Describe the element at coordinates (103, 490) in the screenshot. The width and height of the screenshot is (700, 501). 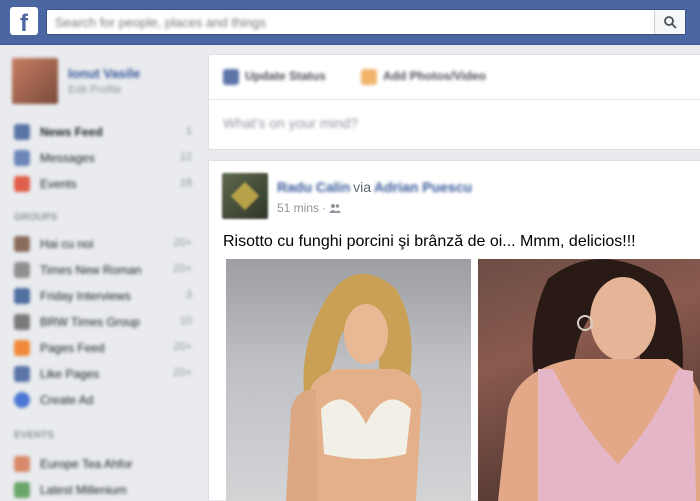
I see `sidebar-item-event: Latest Millenium` at that location.